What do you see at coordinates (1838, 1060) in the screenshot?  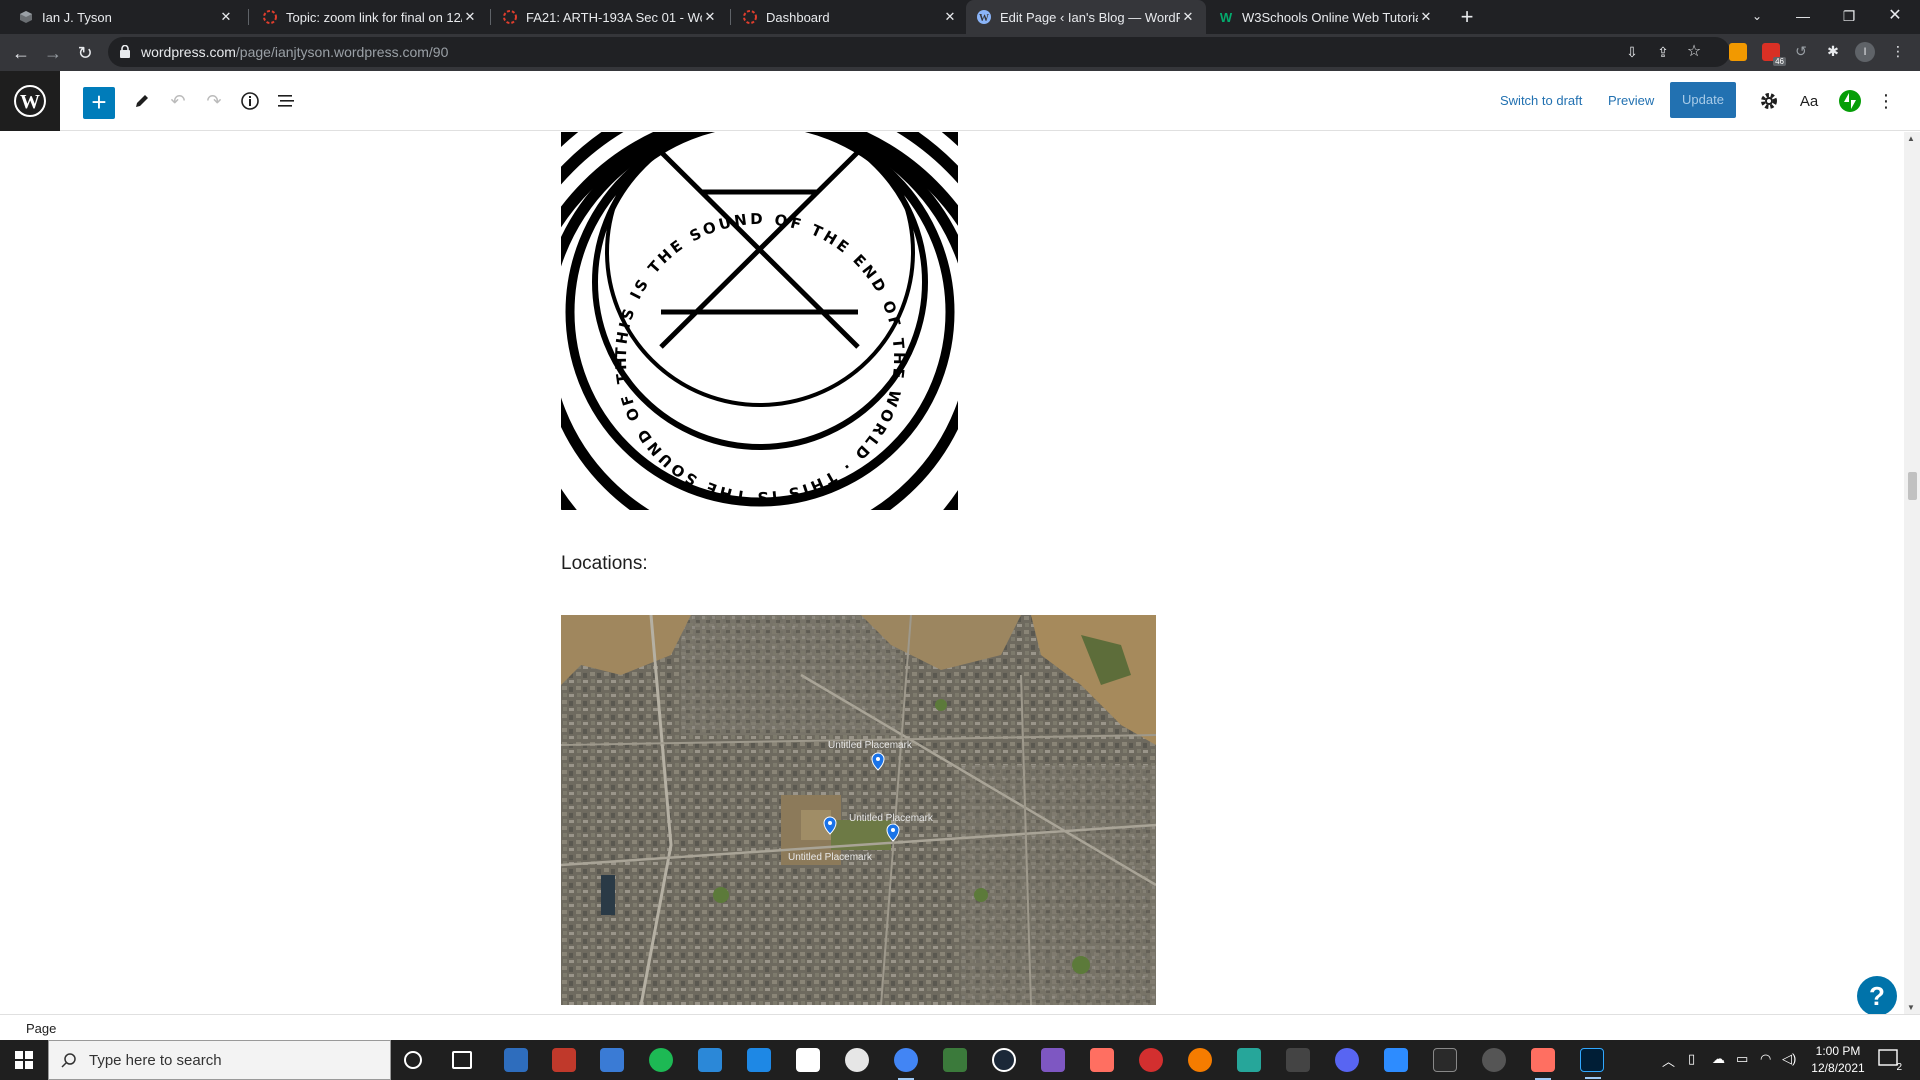 I see `system-clock: 1:00 PM 12/8/2021` at bounding box center [1838, 1060].